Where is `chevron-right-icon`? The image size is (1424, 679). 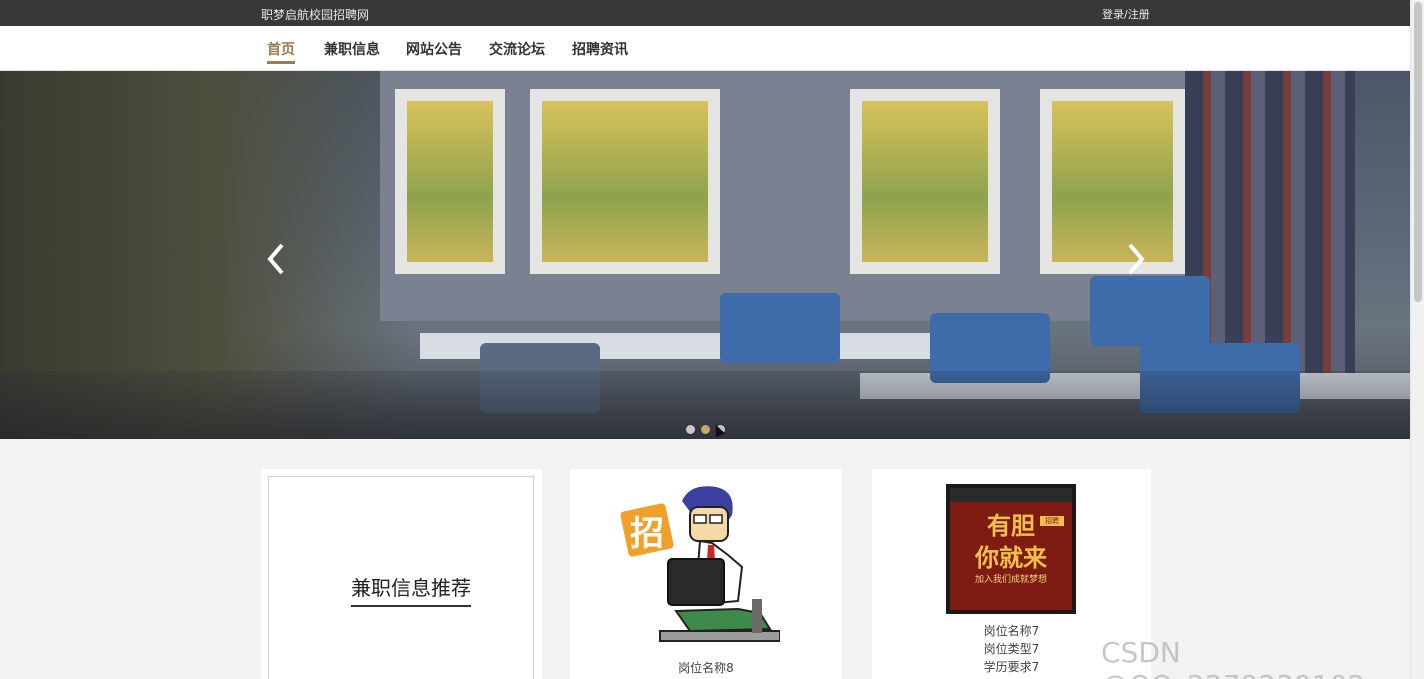 chevron-right-icon is located at coordinates (1136, 259).